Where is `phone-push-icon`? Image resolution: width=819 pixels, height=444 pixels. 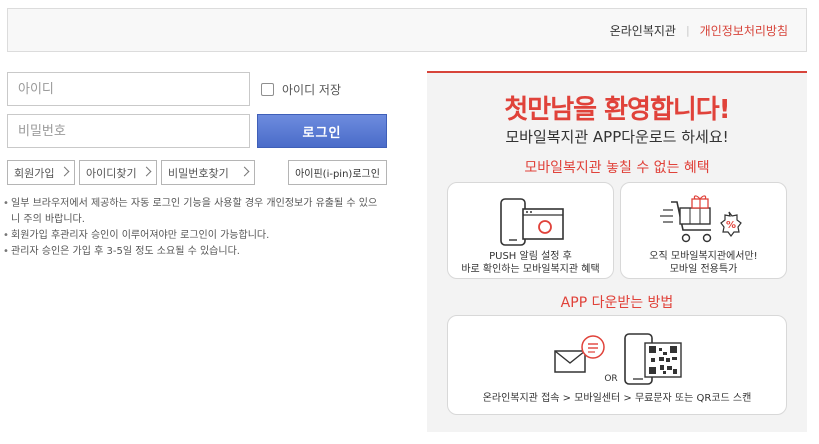 phone-push-icon is located at coordinates (532, 222).